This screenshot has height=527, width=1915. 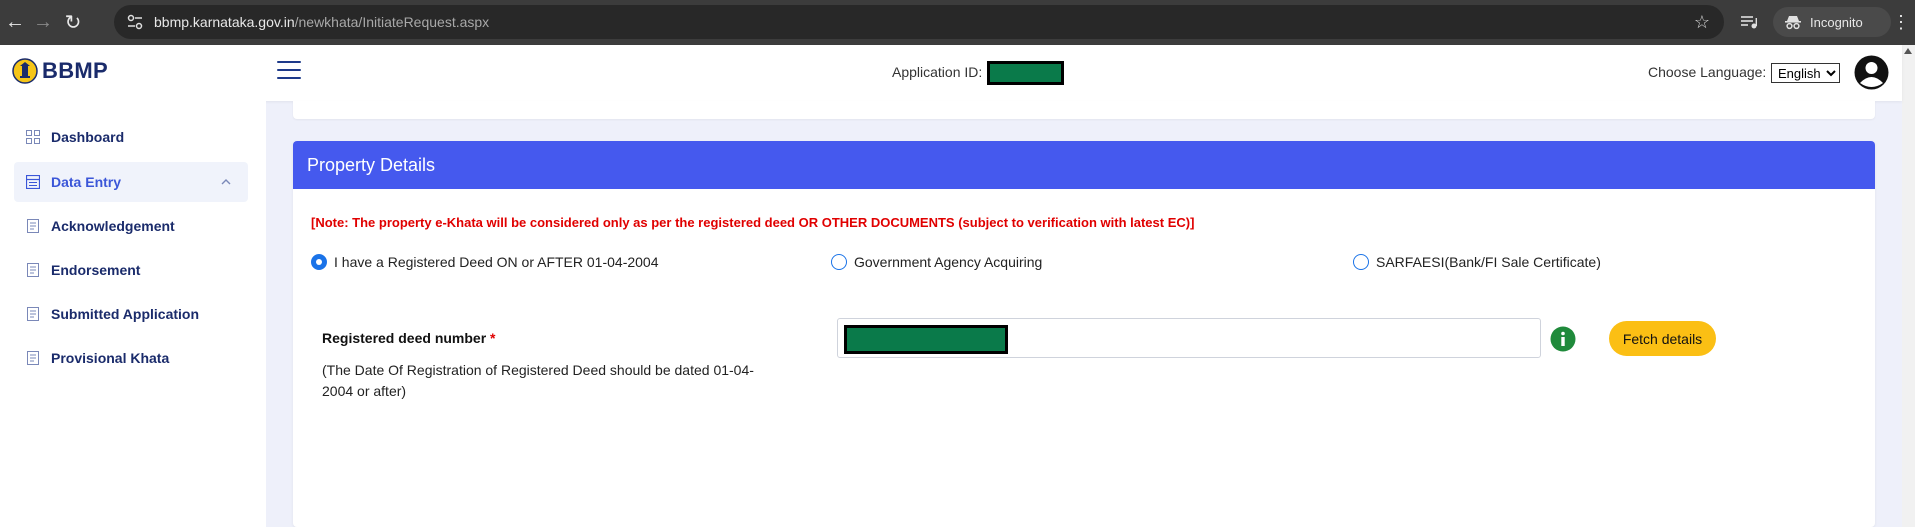 I want to click on previous-section-card, so click(x=1084, y=110).